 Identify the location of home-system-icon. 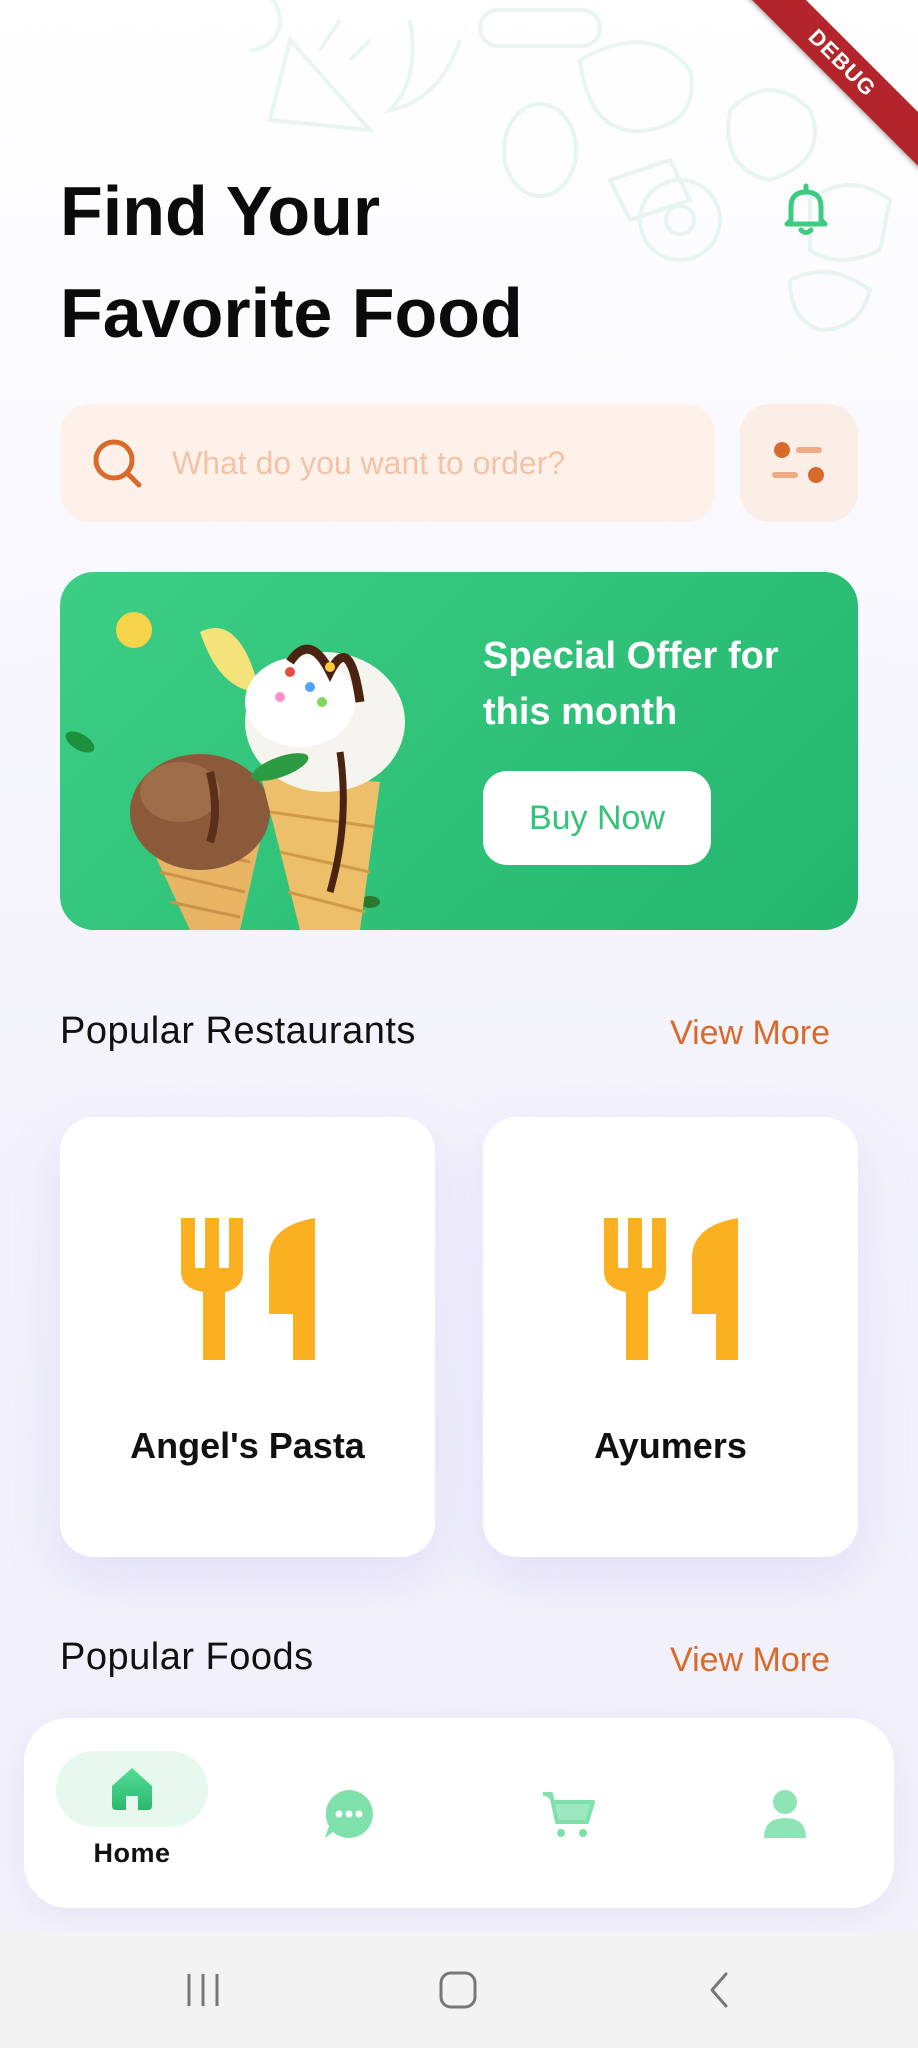
(458, 1990).